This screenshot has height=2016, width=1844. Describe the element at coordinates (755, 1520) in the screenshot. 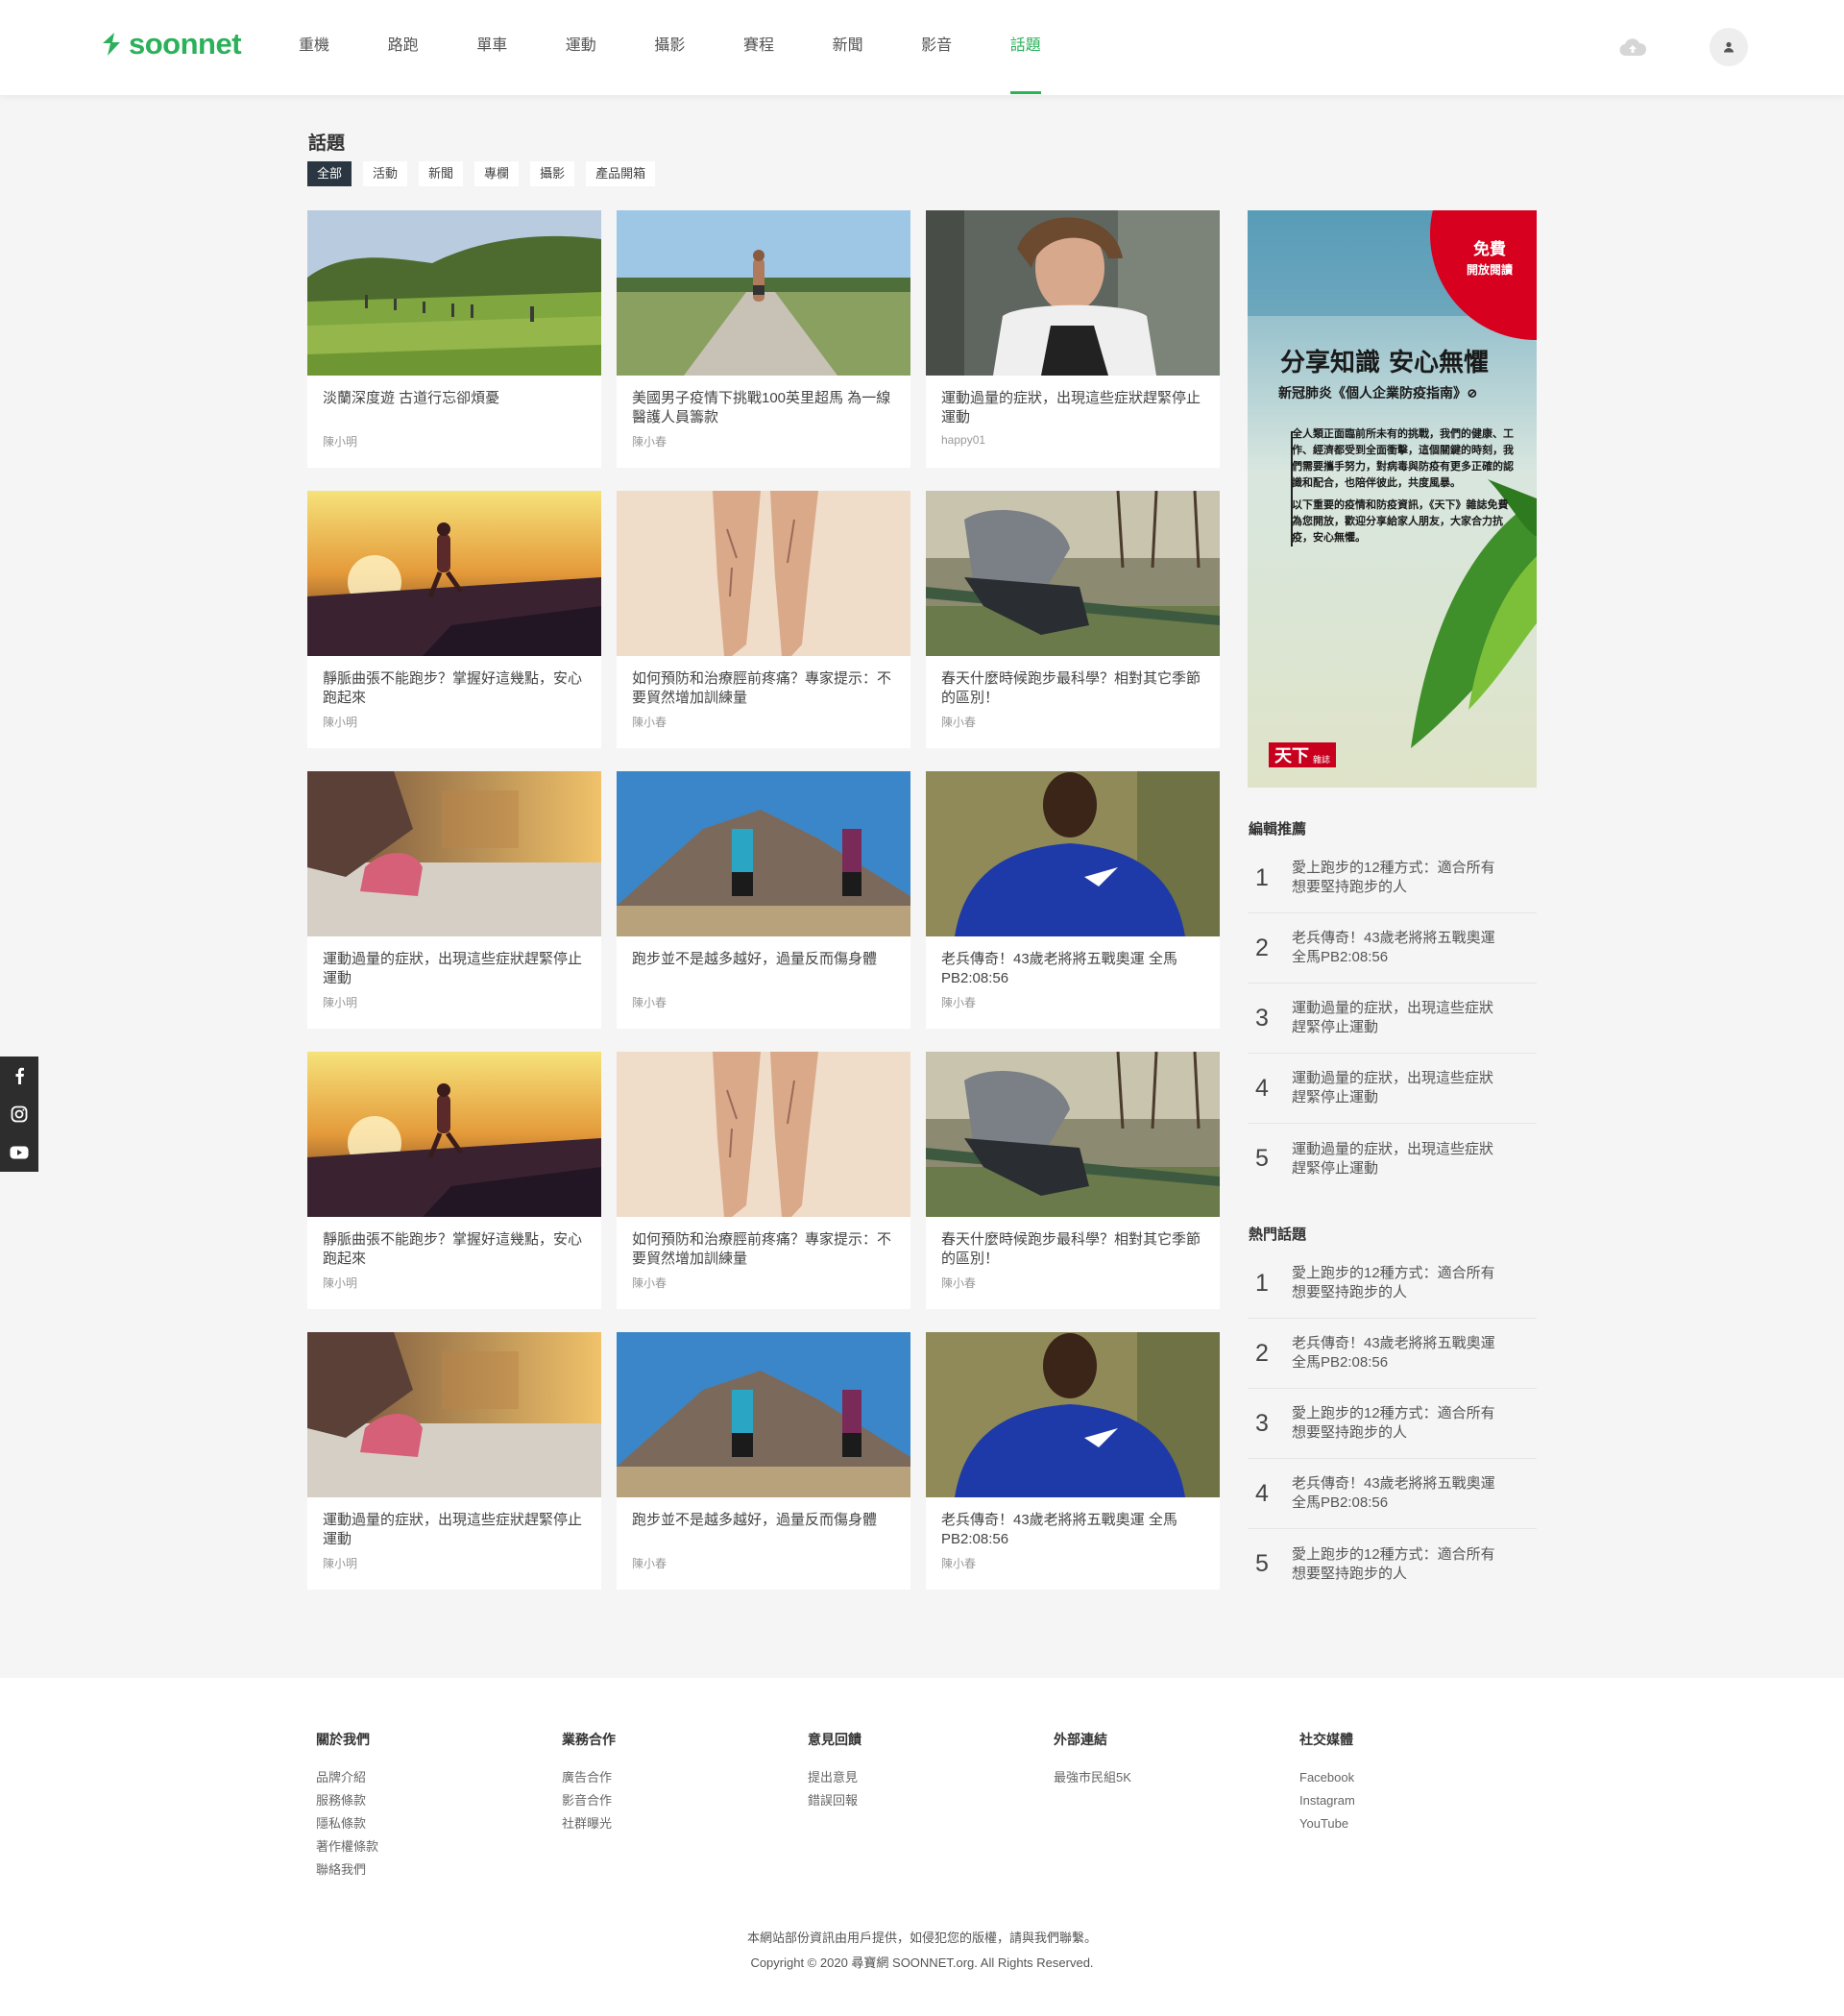

I see `article-title: 跑步並不是越多越好，過量反而傷身體` at that location.